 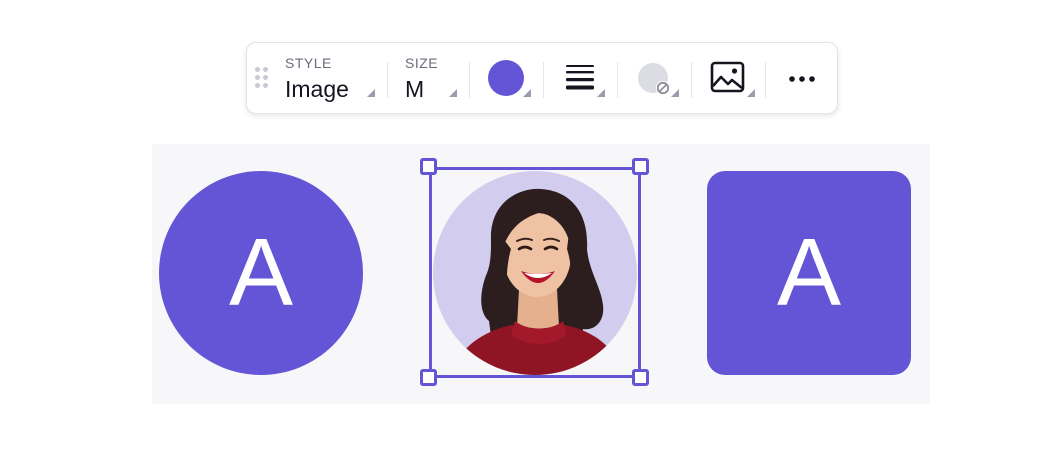 I want to click on background-none-icon, so click(x=654, y=79).